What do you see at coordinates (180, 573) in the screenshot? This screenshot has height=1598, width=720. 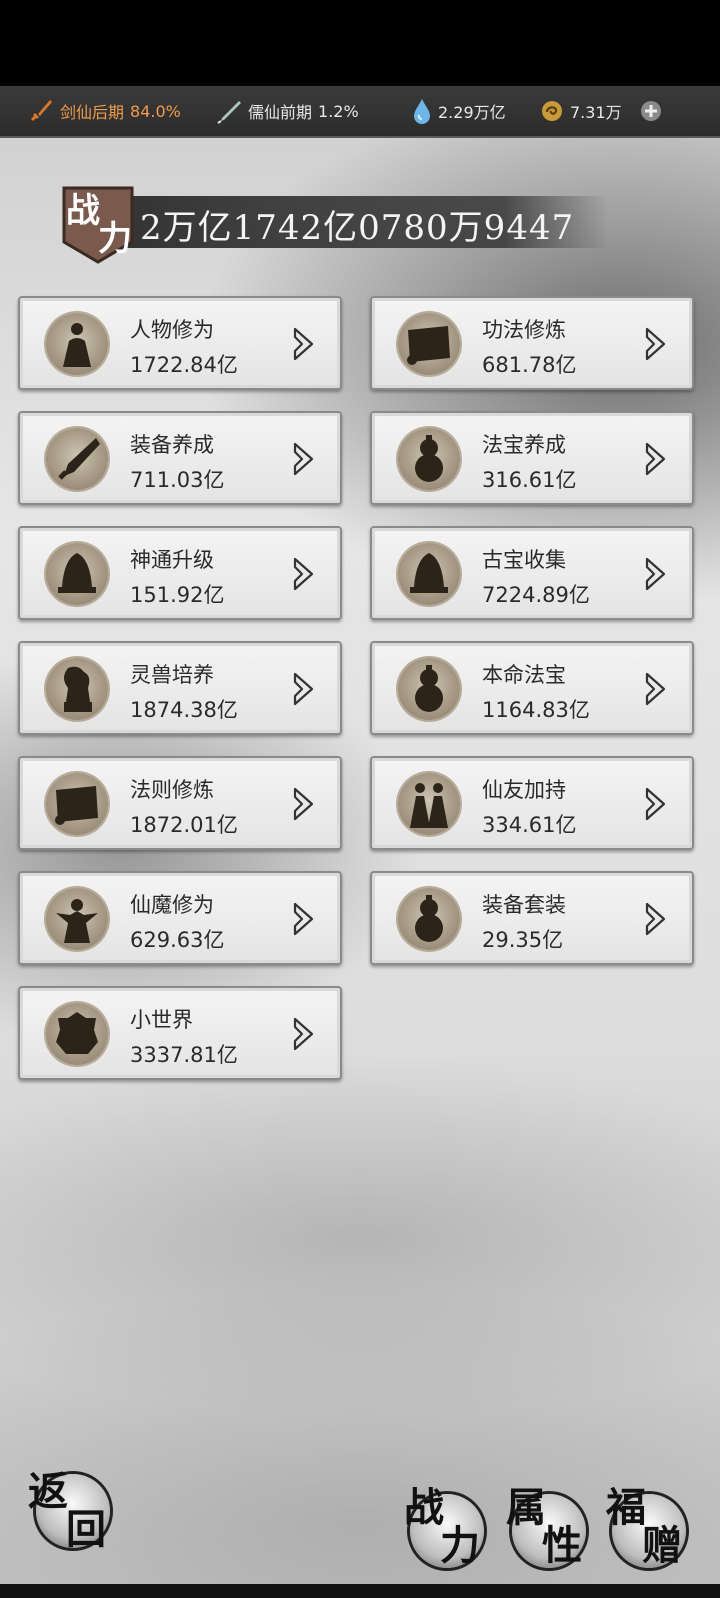 I see `power-card: 神通升级 151.92亿` at bounding box center [180, 573].